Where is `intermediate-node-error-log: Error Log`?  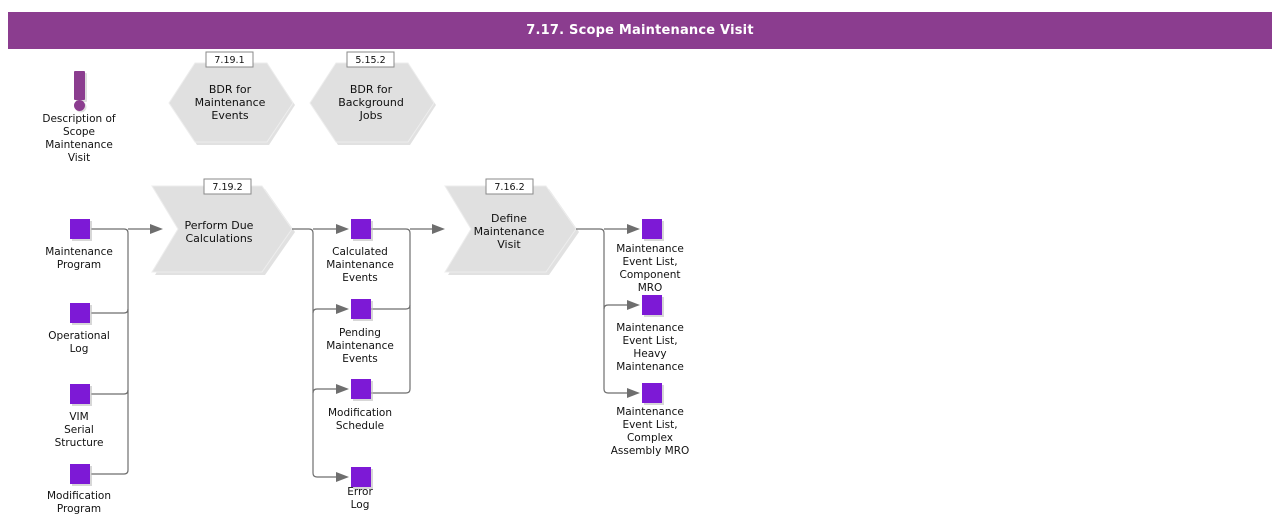
intermediate-node-error-log: Error Log is located at coordinates (360, 489).